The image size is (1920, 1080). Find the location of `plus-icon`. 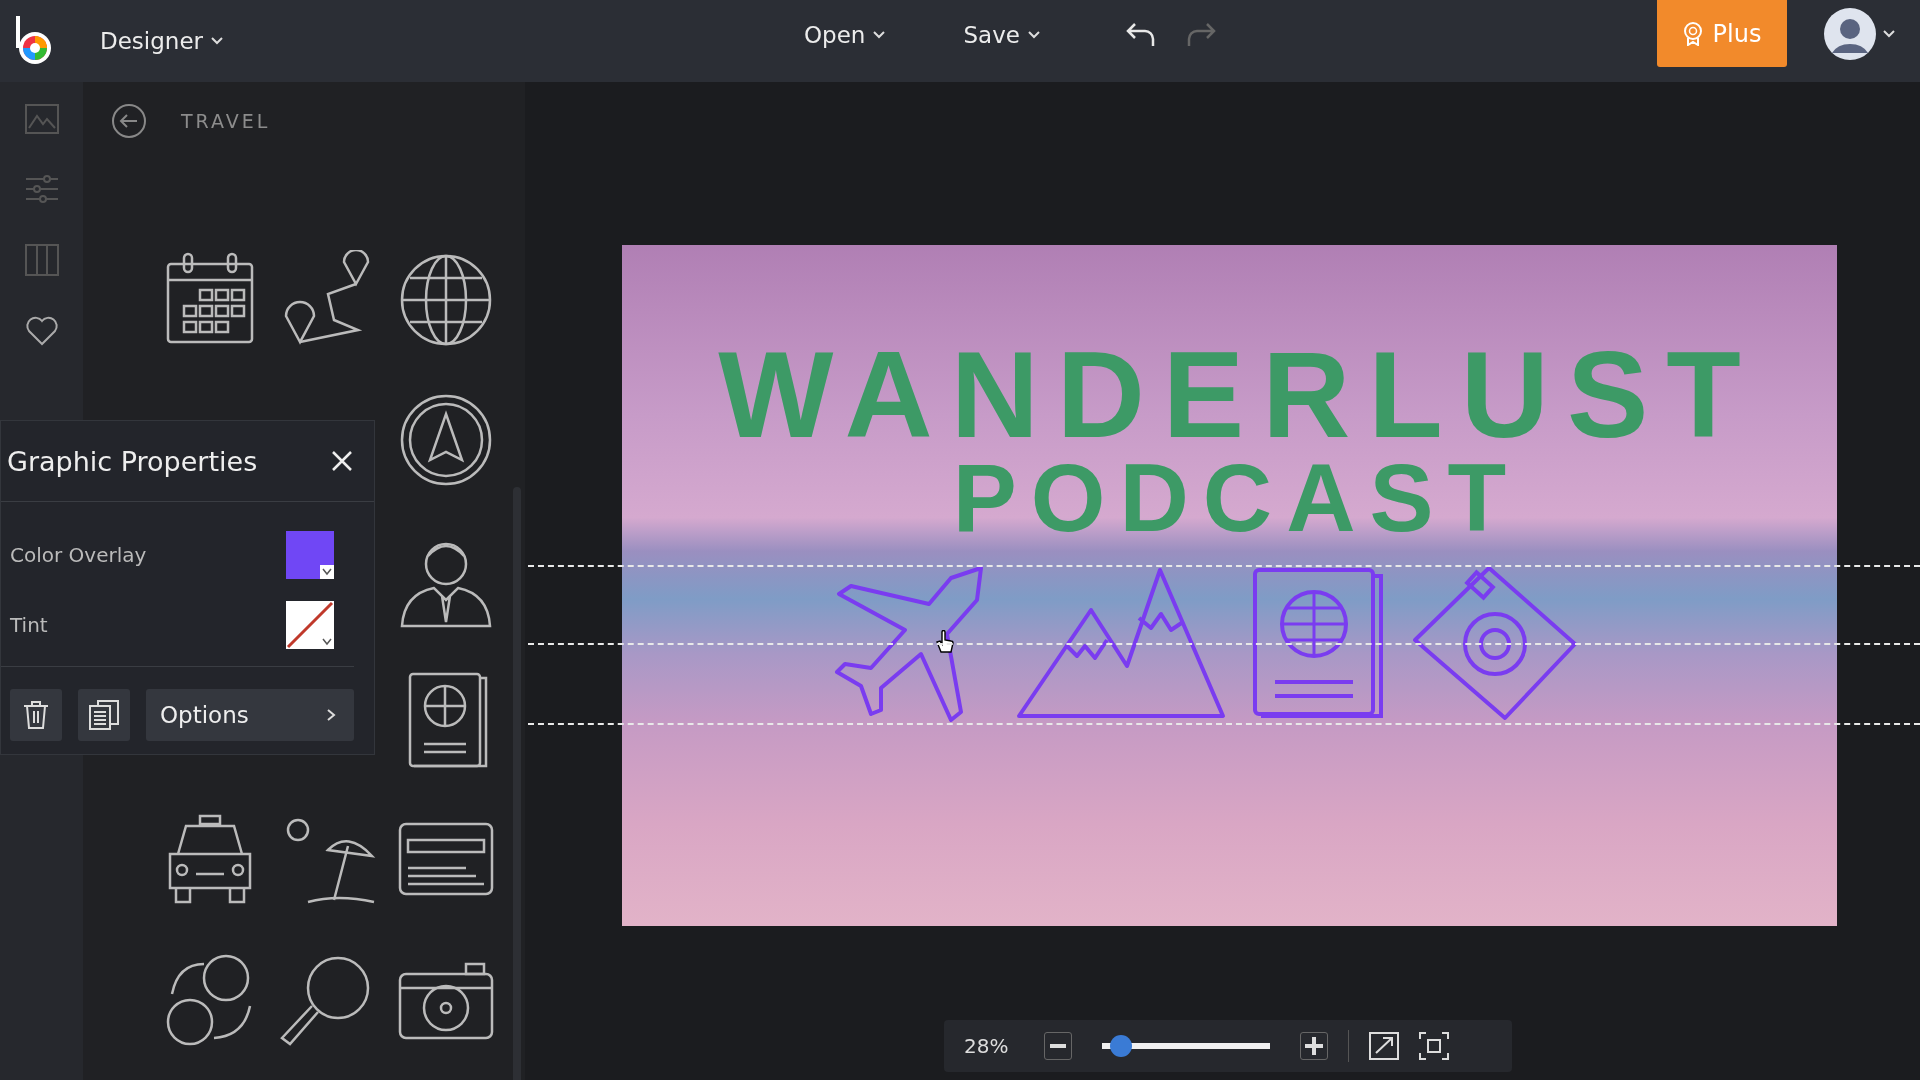

plus-icon is located at coordinates (1314, 1046).